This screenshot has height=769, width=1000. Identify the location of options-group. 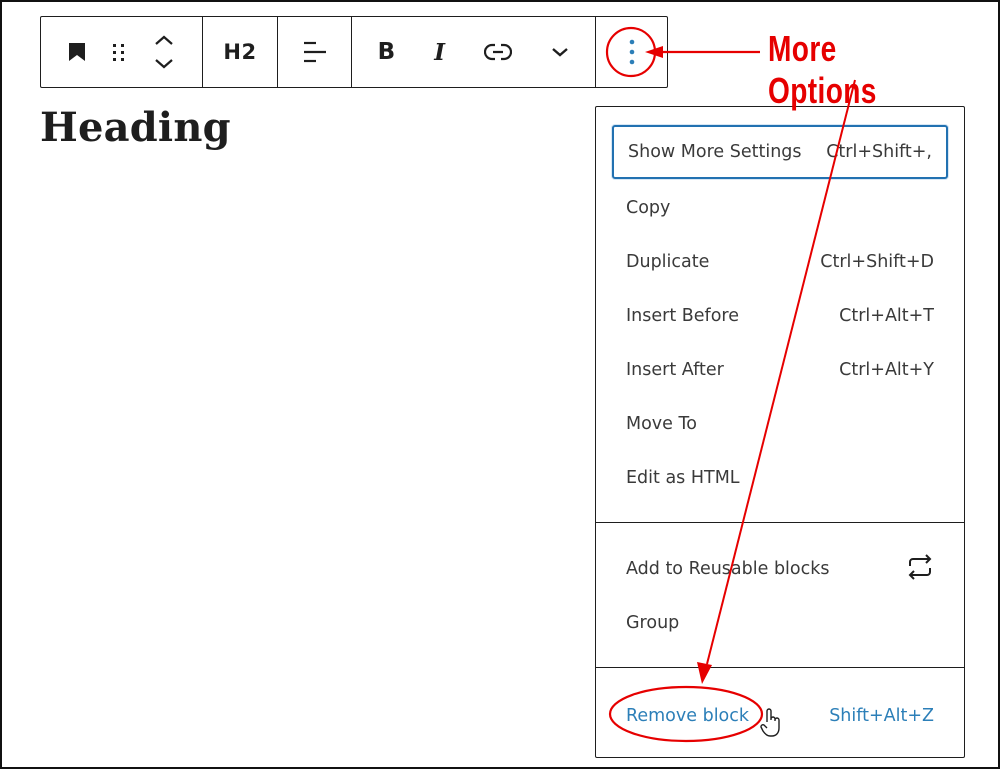
(631, 52).